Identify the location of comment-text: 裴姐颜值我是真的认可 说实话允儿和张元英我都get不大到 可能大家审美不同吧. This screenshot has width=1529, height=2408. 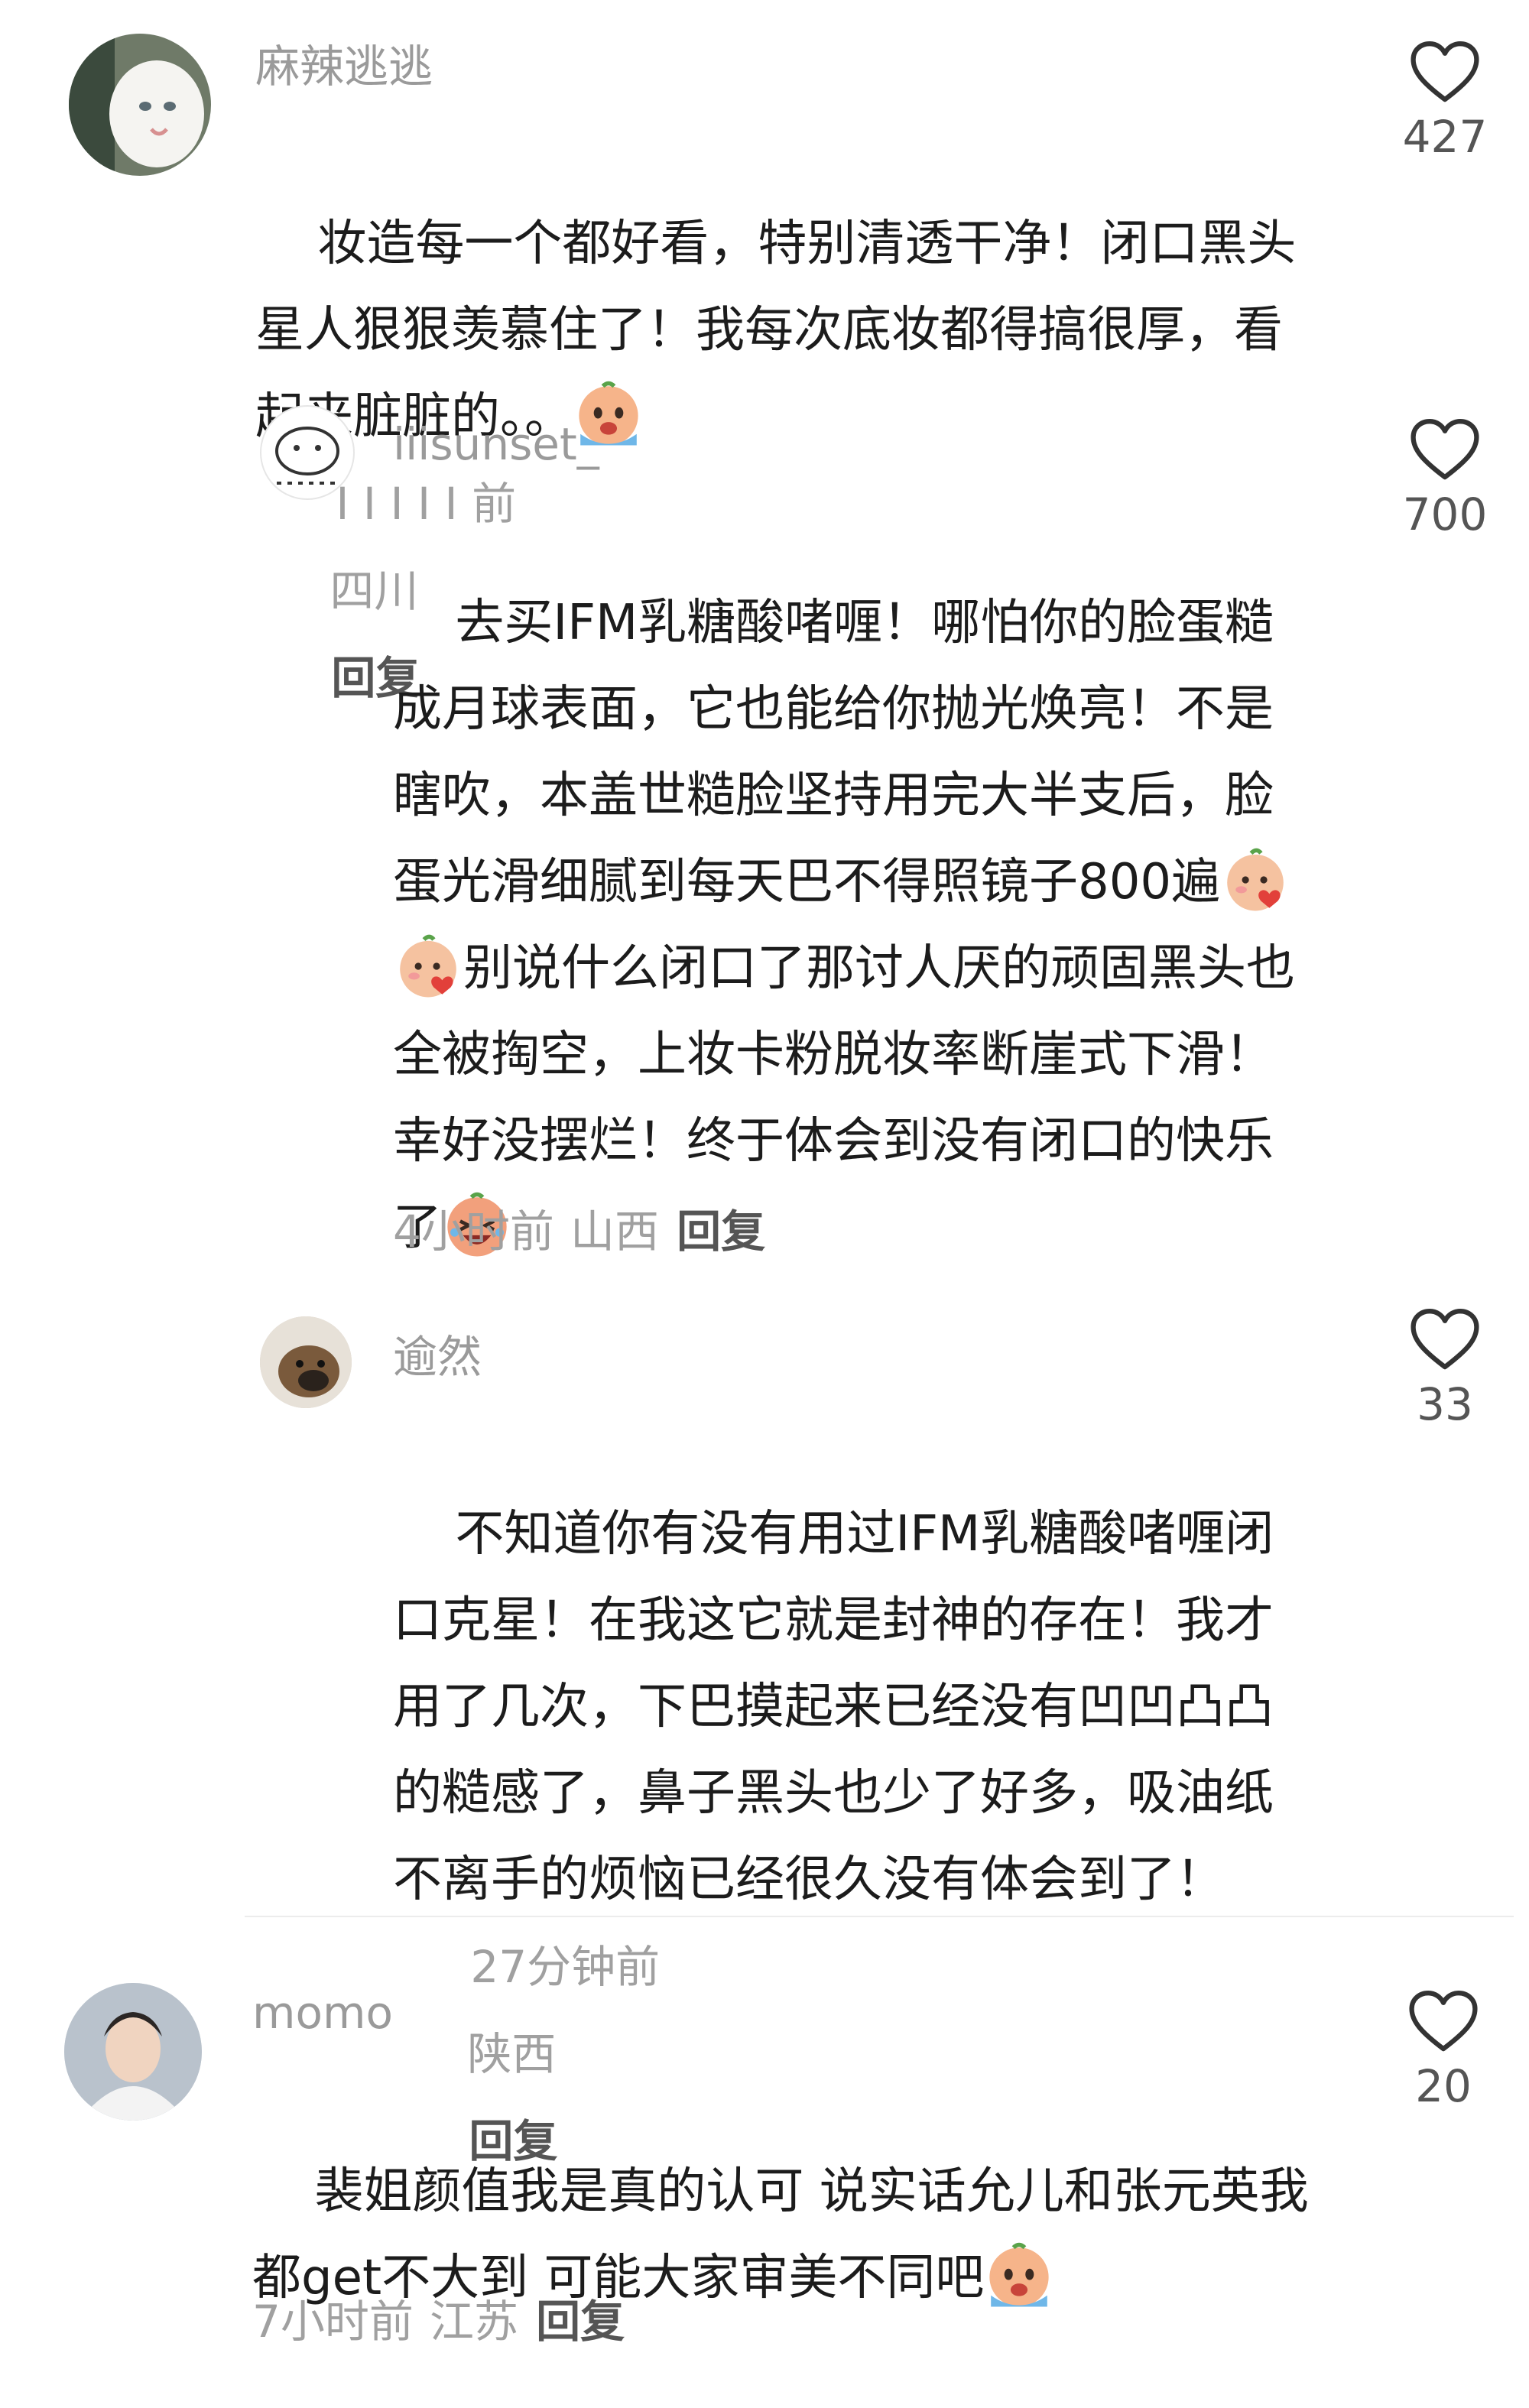
(788, 2235).